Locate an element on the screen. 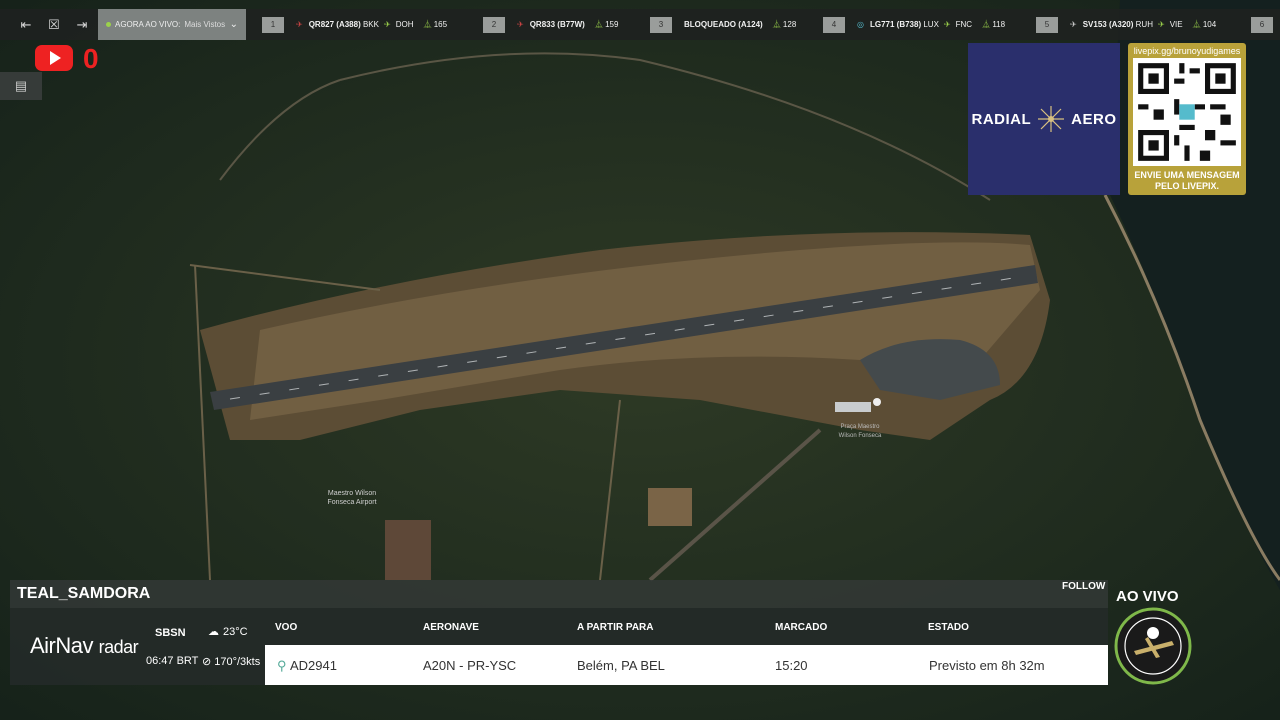 The image size is (1280, 720). radial-star-icon is located at coordinates (1051, 119).